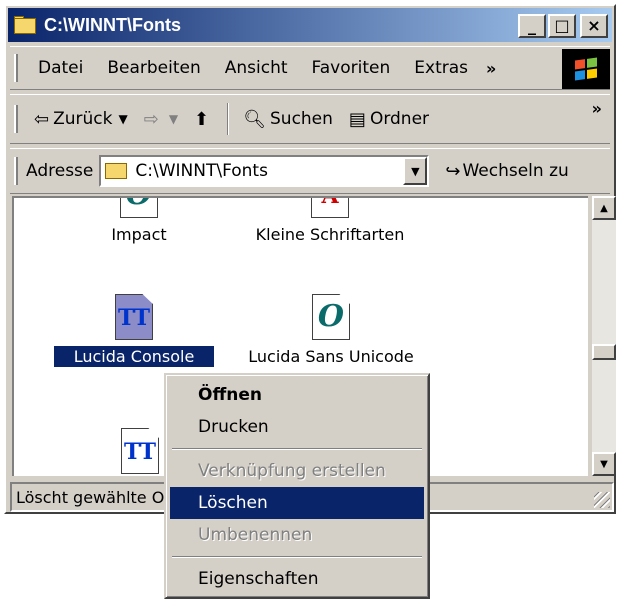 This screenshot has width=622, height=599. What do you see at coordinates (134, 356) in the screenshot?
I see `file-label: Lucida Console` at bounding box center [134, 356].